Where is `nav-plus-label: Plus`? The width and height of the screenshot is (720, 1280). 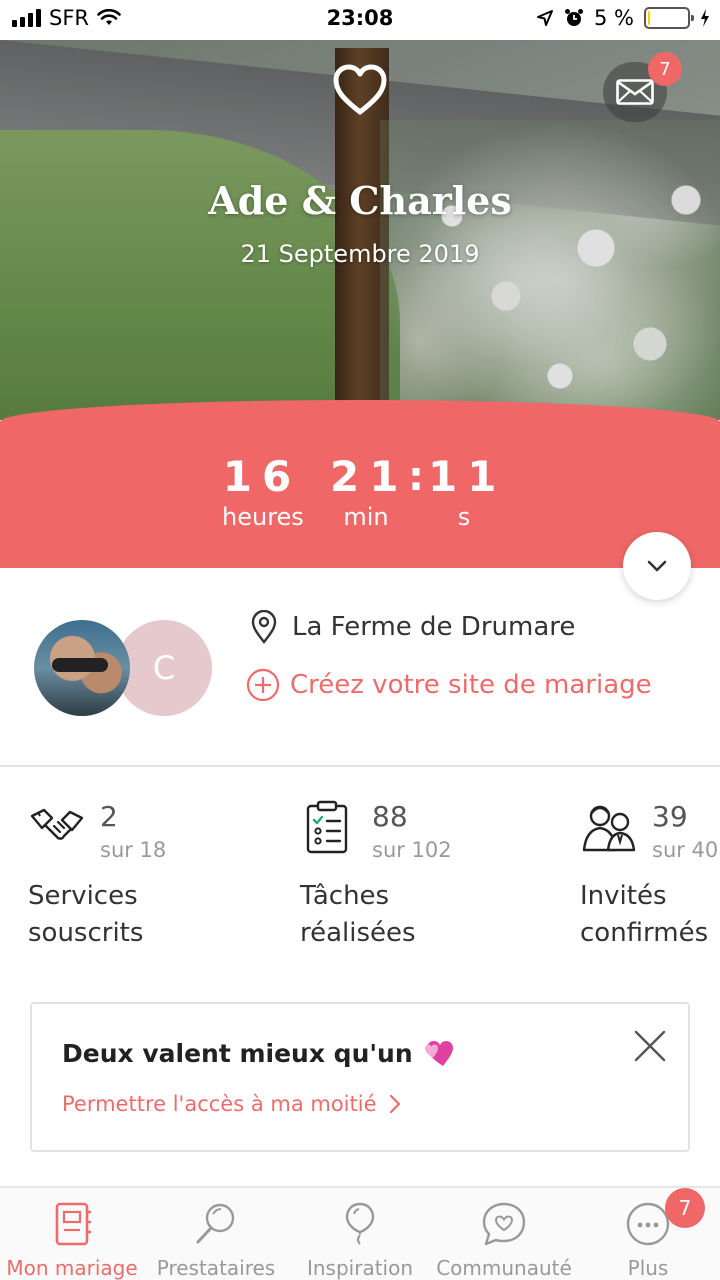
nav-plus-label: Plus is located at coordinates (648, 1268).